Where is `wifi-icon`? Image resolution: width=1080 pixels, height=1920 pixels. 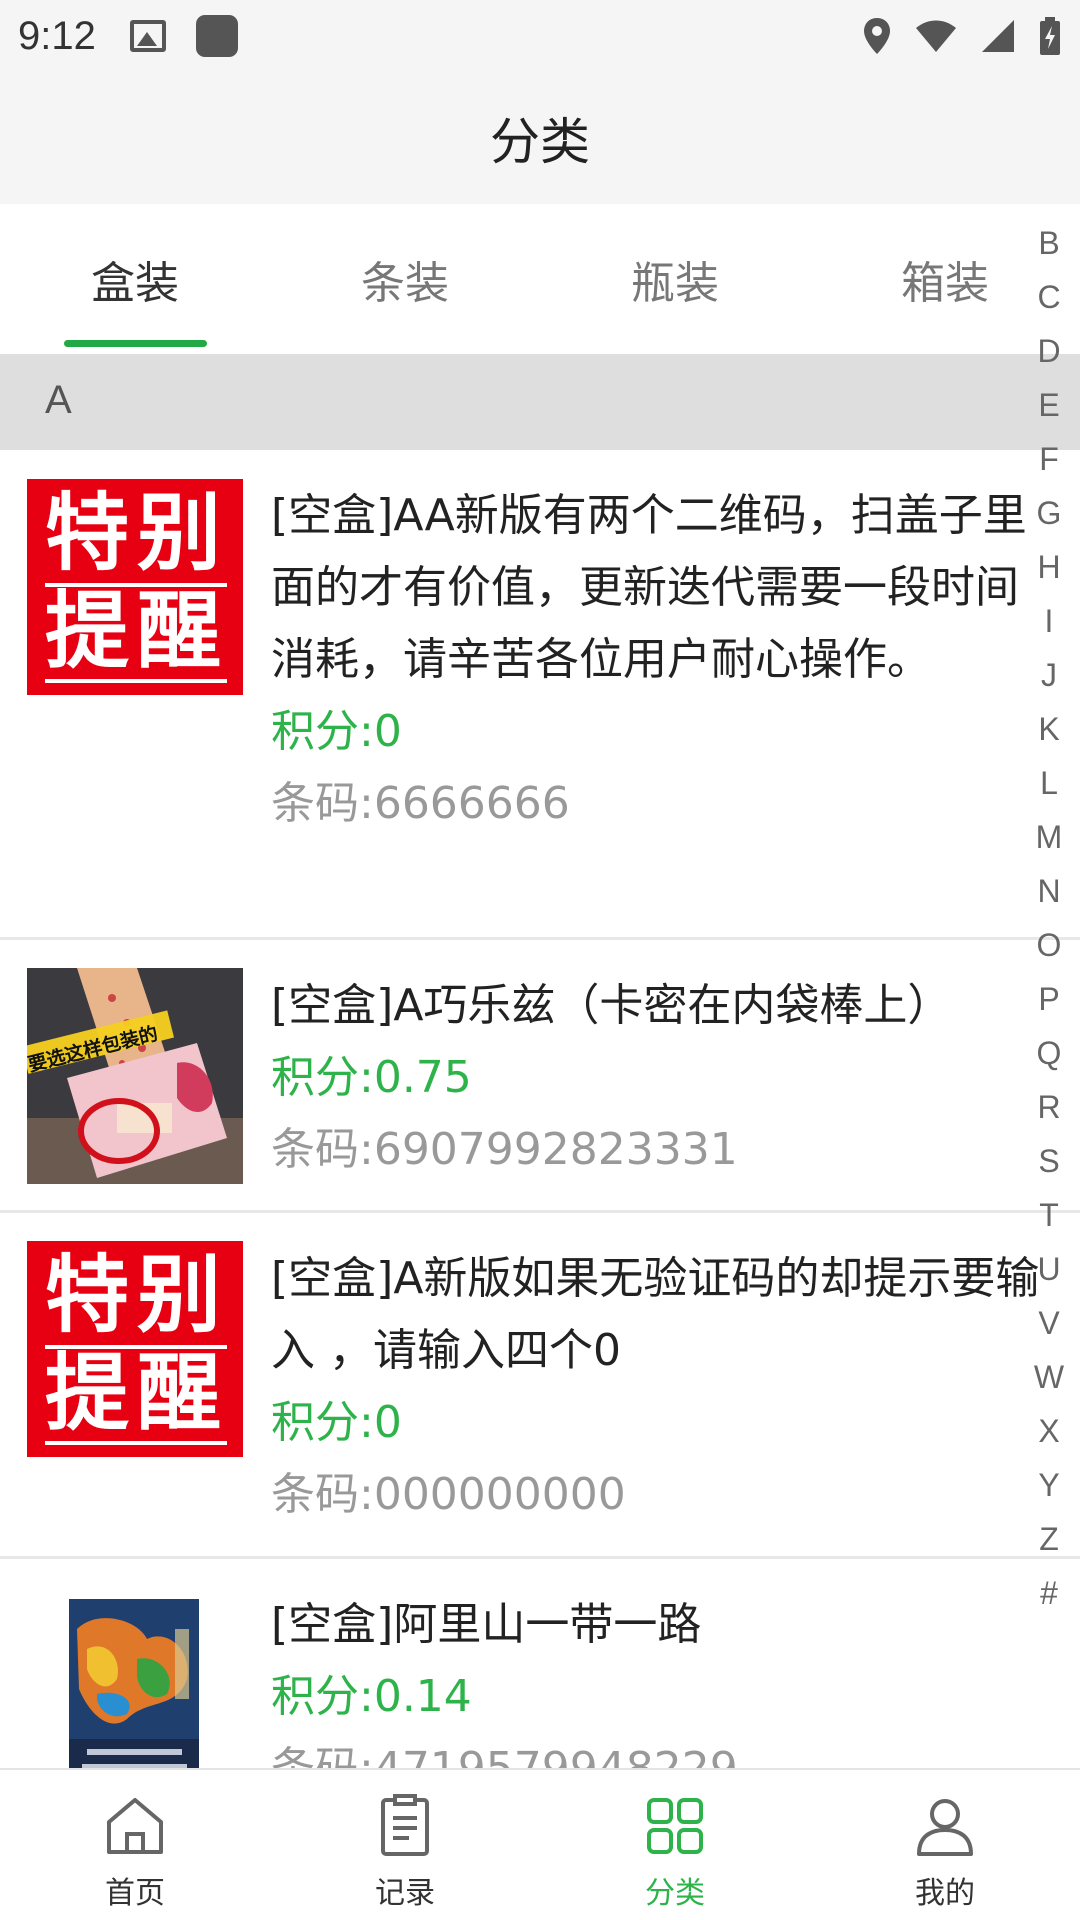 wifi-icon is located at coordinates (936, 36).